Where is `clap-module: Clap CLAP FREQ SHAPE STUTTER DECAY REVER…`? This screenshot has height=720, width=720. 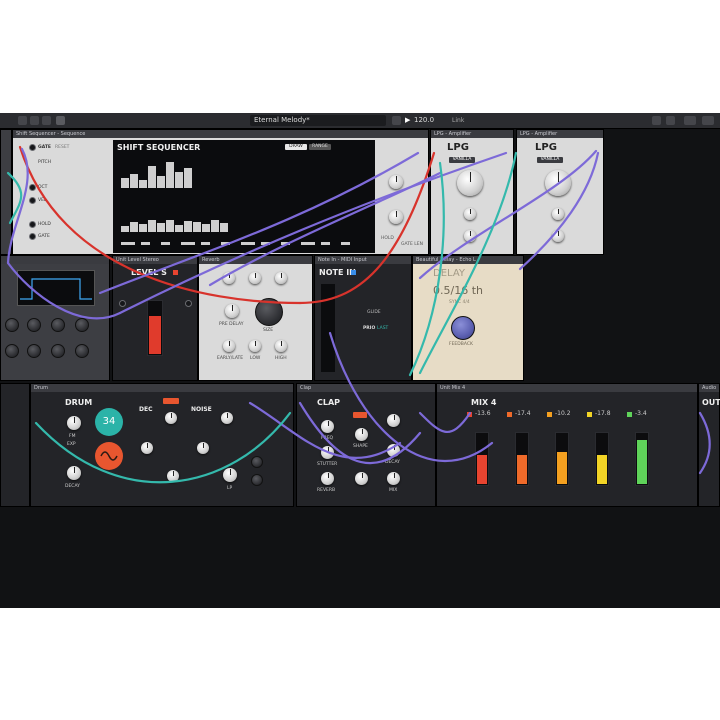
clap-module: Clap CLAP FREQ SHAPE STUTTER DECAY REVER… is located at coordinates (366, 445).